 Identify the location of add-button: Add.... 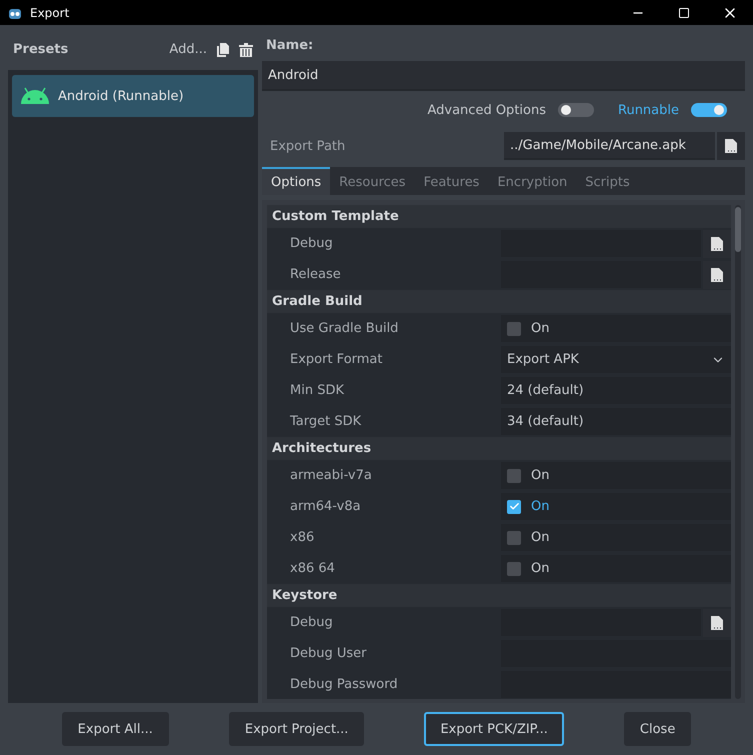
(188, 49).